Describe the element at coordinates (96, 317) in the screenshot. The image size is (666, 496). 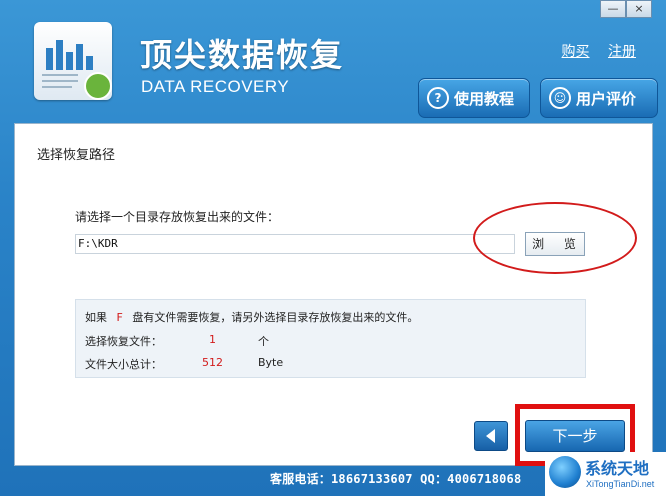
I see `info-prefix: 如果` at that location.